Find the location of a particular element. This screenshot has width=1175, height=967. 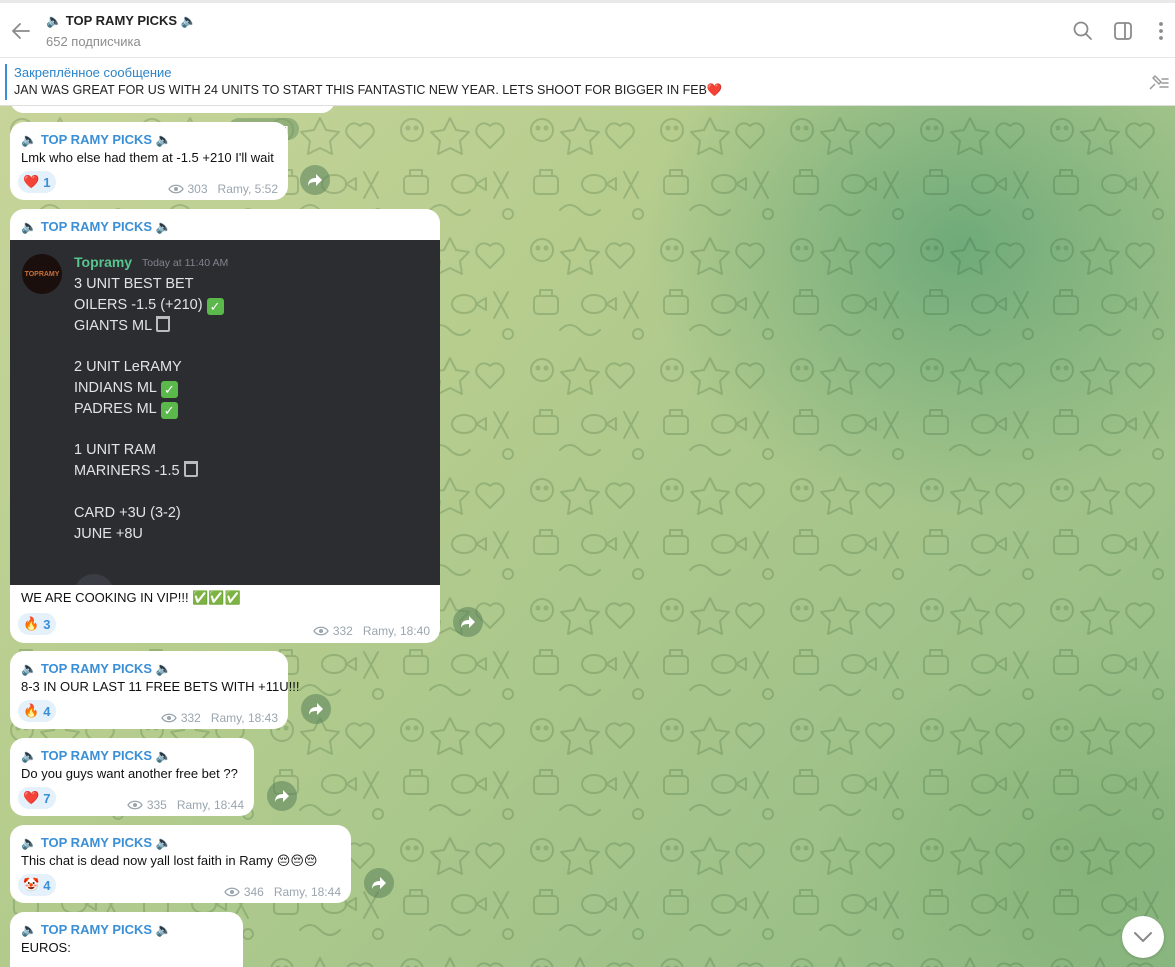

more-vertical-icon is located at coordinates (1161, 31).